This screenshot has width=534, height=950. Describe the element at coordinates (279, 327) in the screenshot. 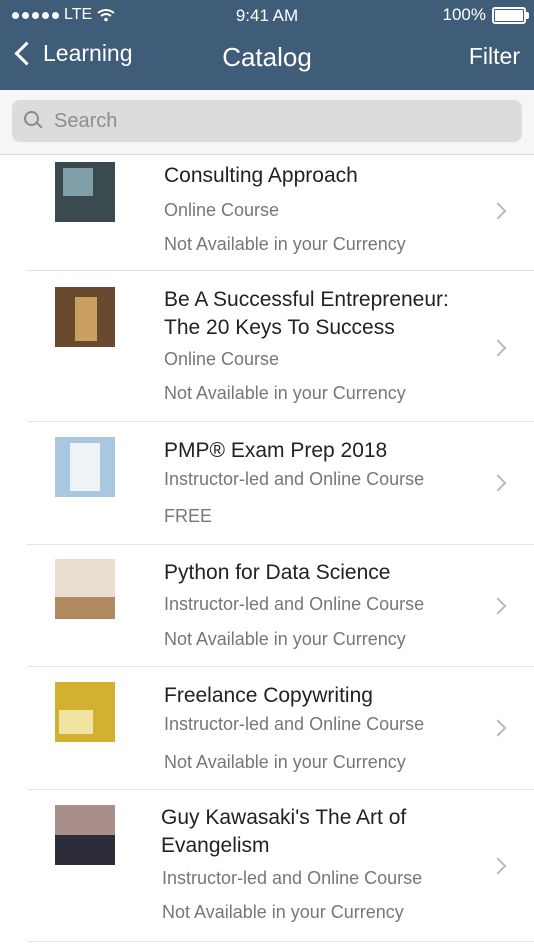

I see `course-title-line-2: The 20 Keys To Success` at that location.